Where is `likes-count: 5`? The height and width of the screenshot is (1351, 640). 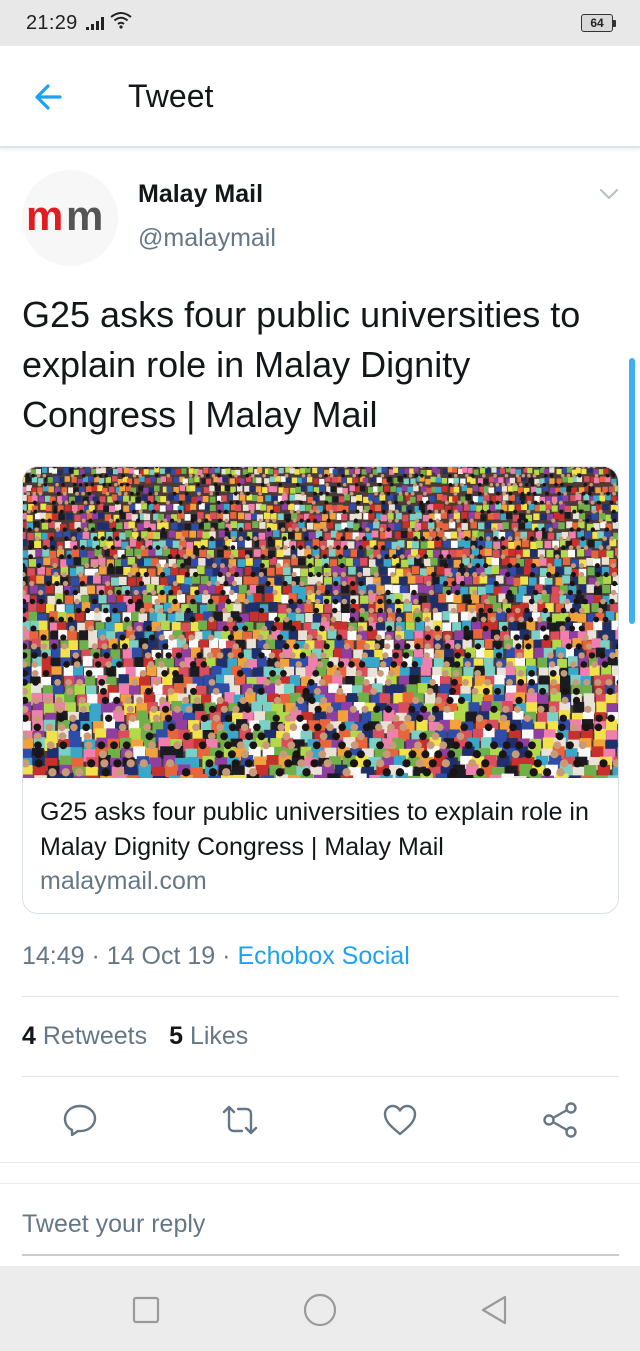 likes-count: 5 is located at coordinates (176, 1036).